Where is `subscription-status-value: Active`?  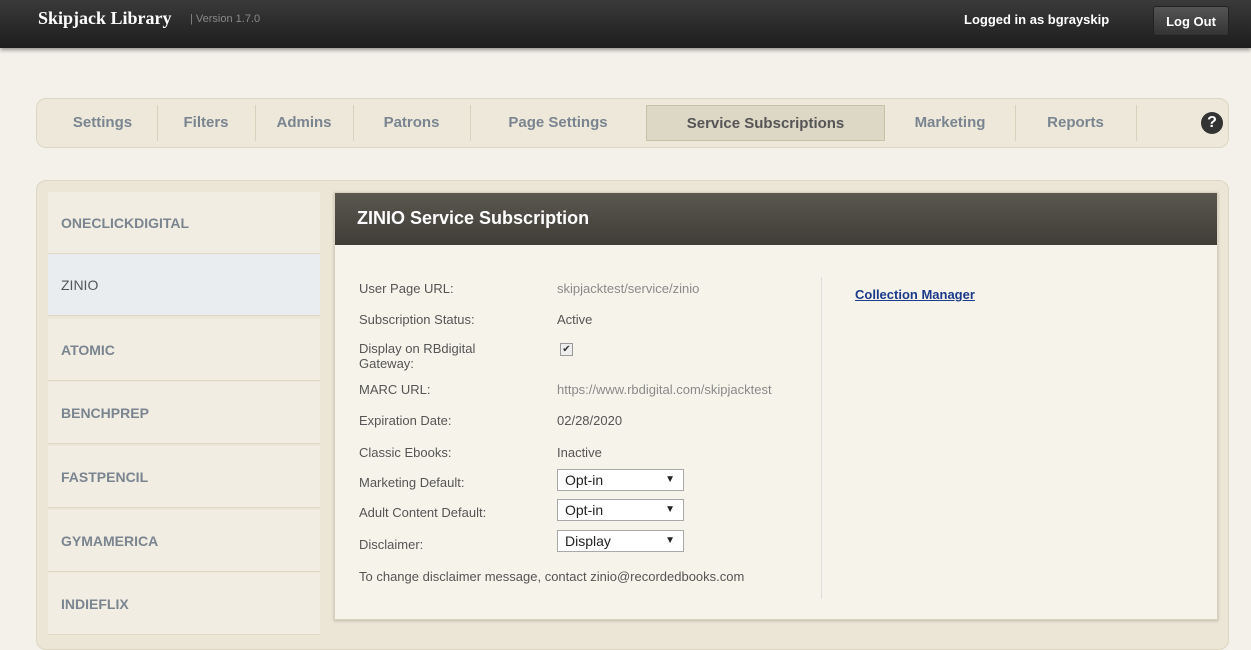
subscription-status-value: Active is located at coordinates (575, 319).